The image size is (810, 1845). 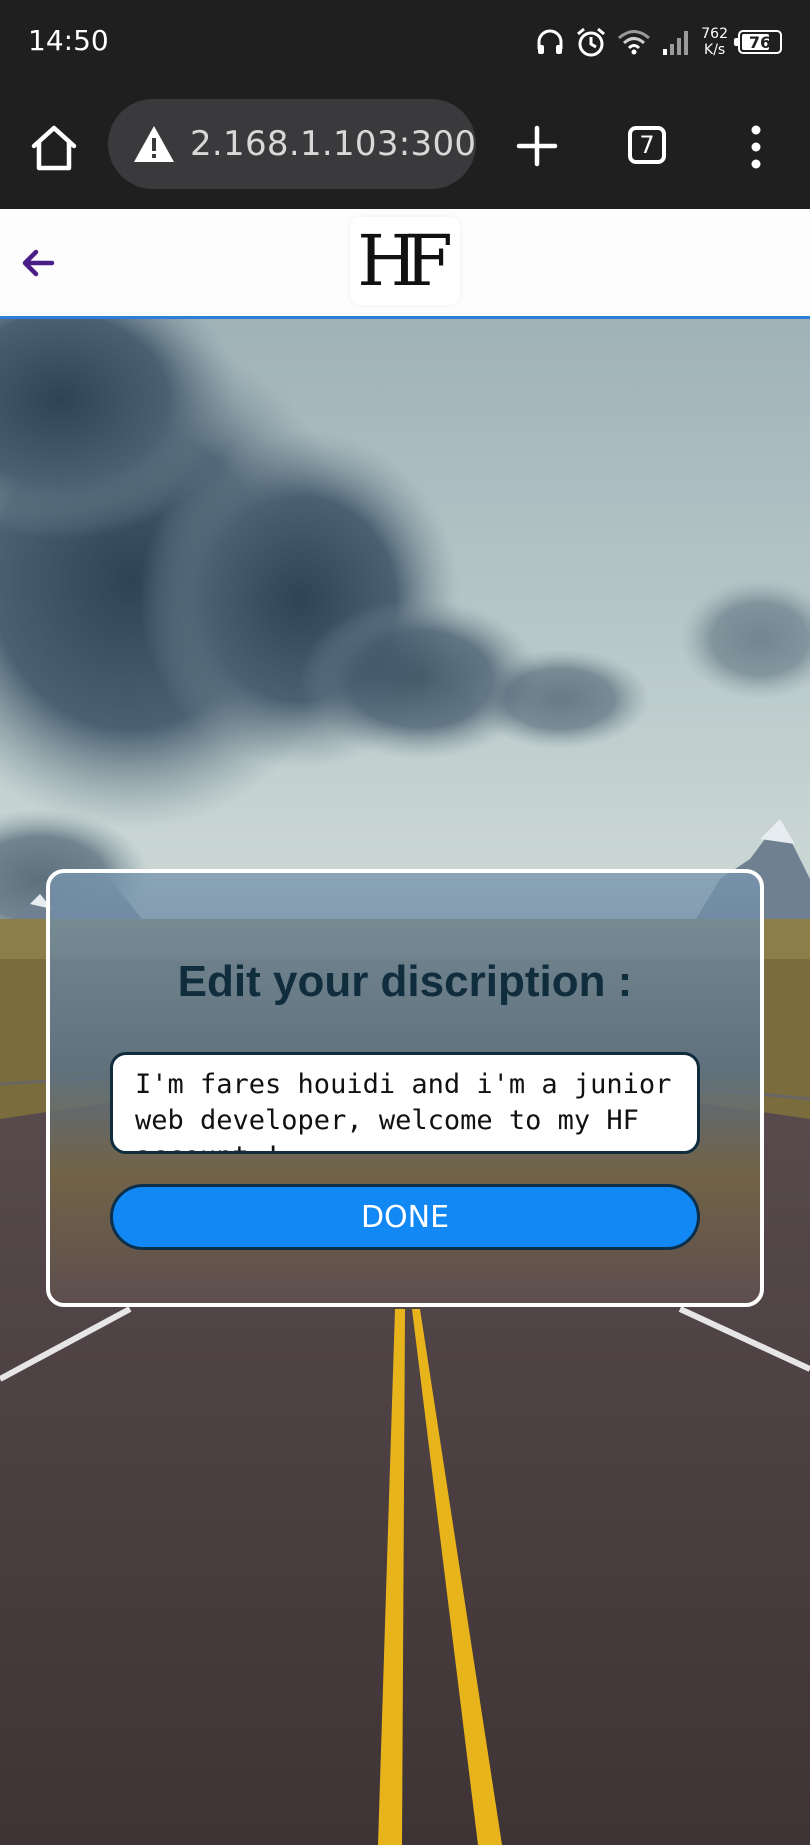 What do you see at coordinates (38, 263) in the screenshot?
I see `arrow-left-icon` at bounding box center [38, 263].